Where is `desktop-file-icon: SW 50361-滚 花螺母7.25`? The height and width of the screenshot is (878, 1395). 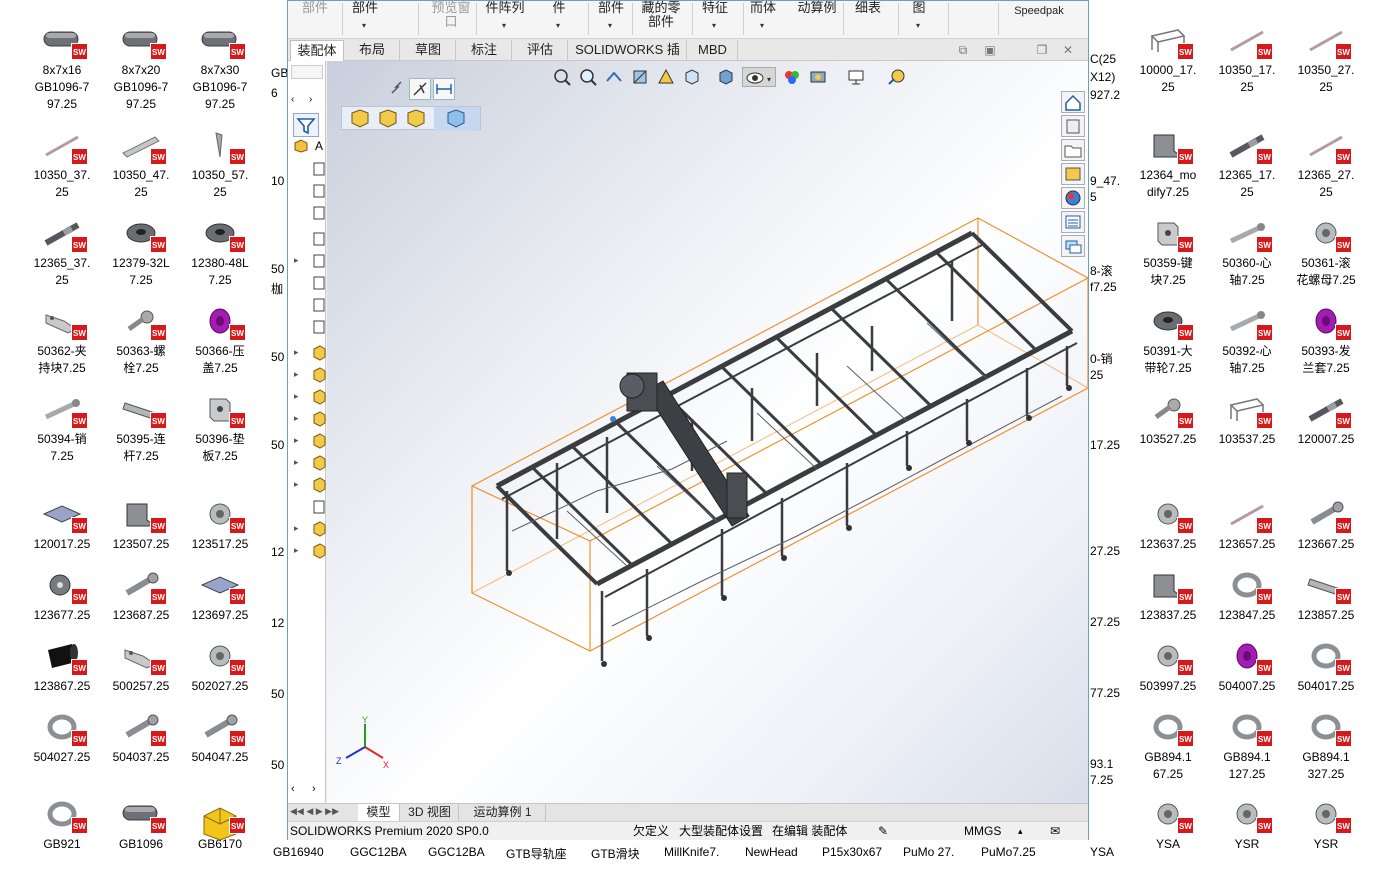
desktop-file-icon: SW 50361-滚 花螺母7.25 is located at coordinates (1326, 253).